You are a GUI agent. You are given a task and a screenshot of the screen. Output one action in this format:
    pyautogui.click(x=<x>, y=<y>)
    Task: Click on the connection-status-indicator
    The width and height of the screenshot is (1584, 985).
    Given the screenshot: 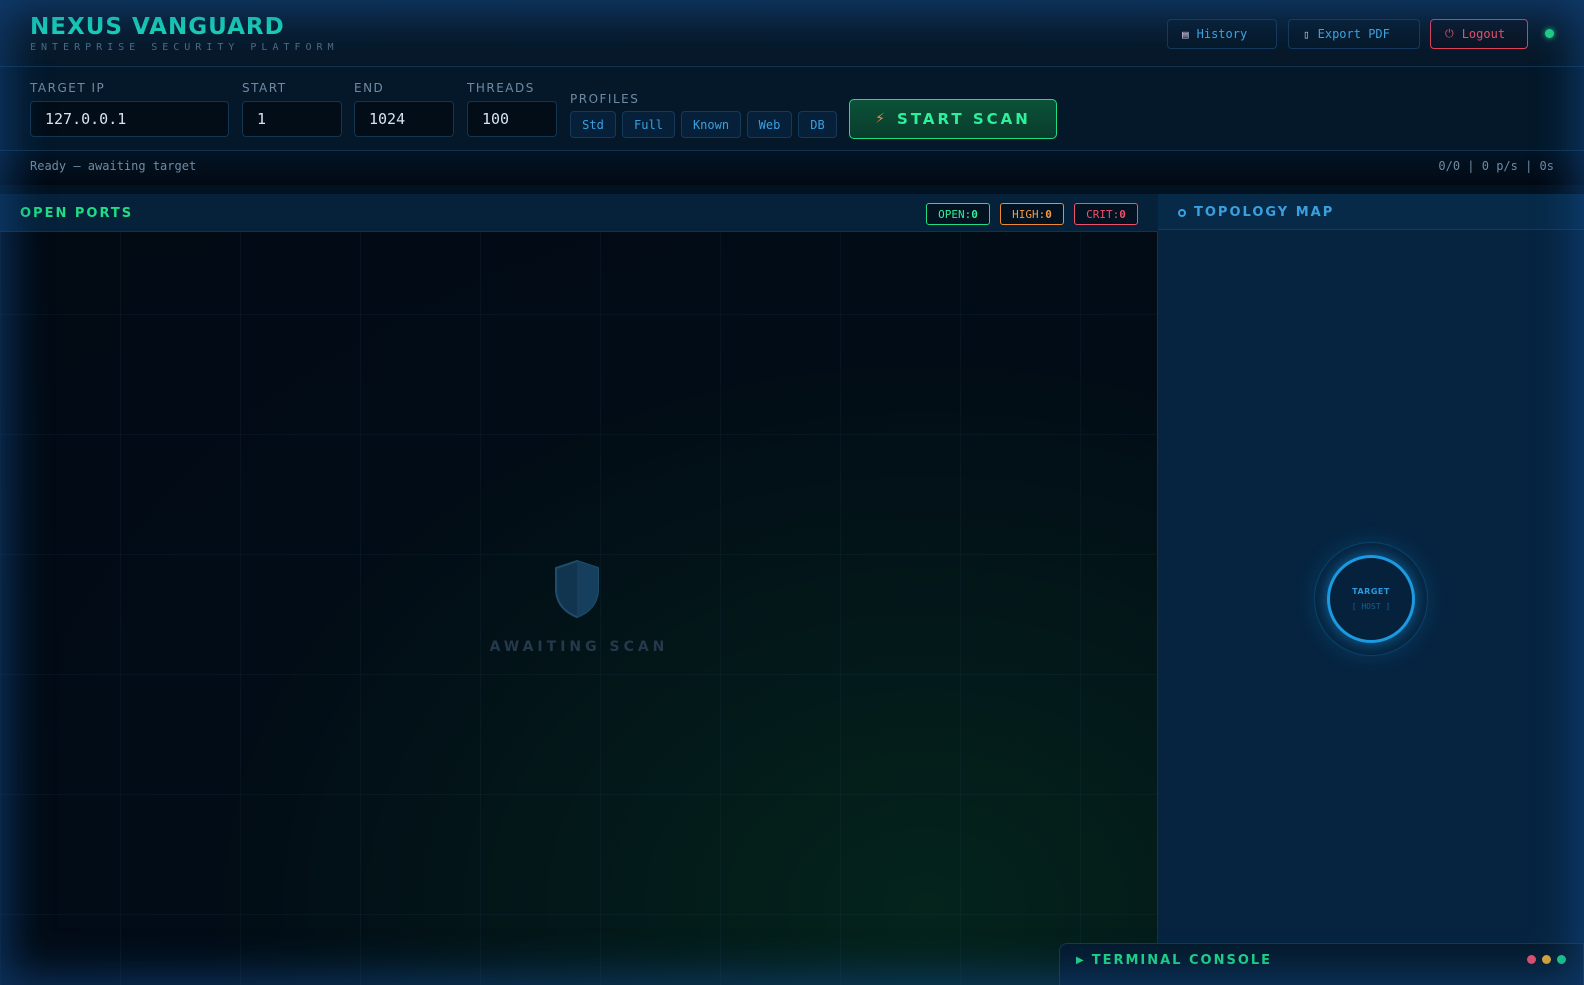 What is the action you would take?
    pyautogui.click(x=1549, y=33)
    